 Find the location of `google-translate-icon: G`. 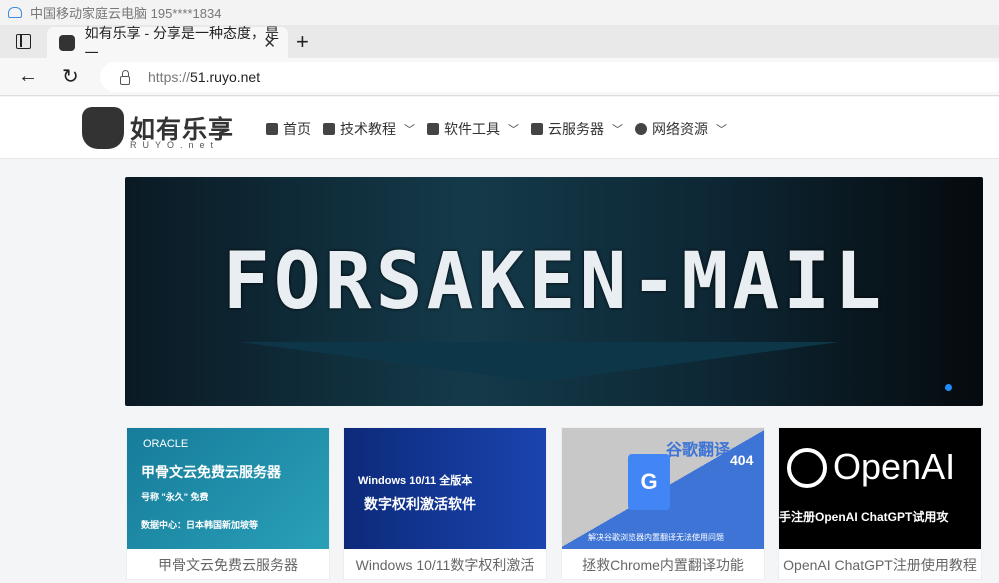

google-translate-icon: G is located at coordinates (649, 482).